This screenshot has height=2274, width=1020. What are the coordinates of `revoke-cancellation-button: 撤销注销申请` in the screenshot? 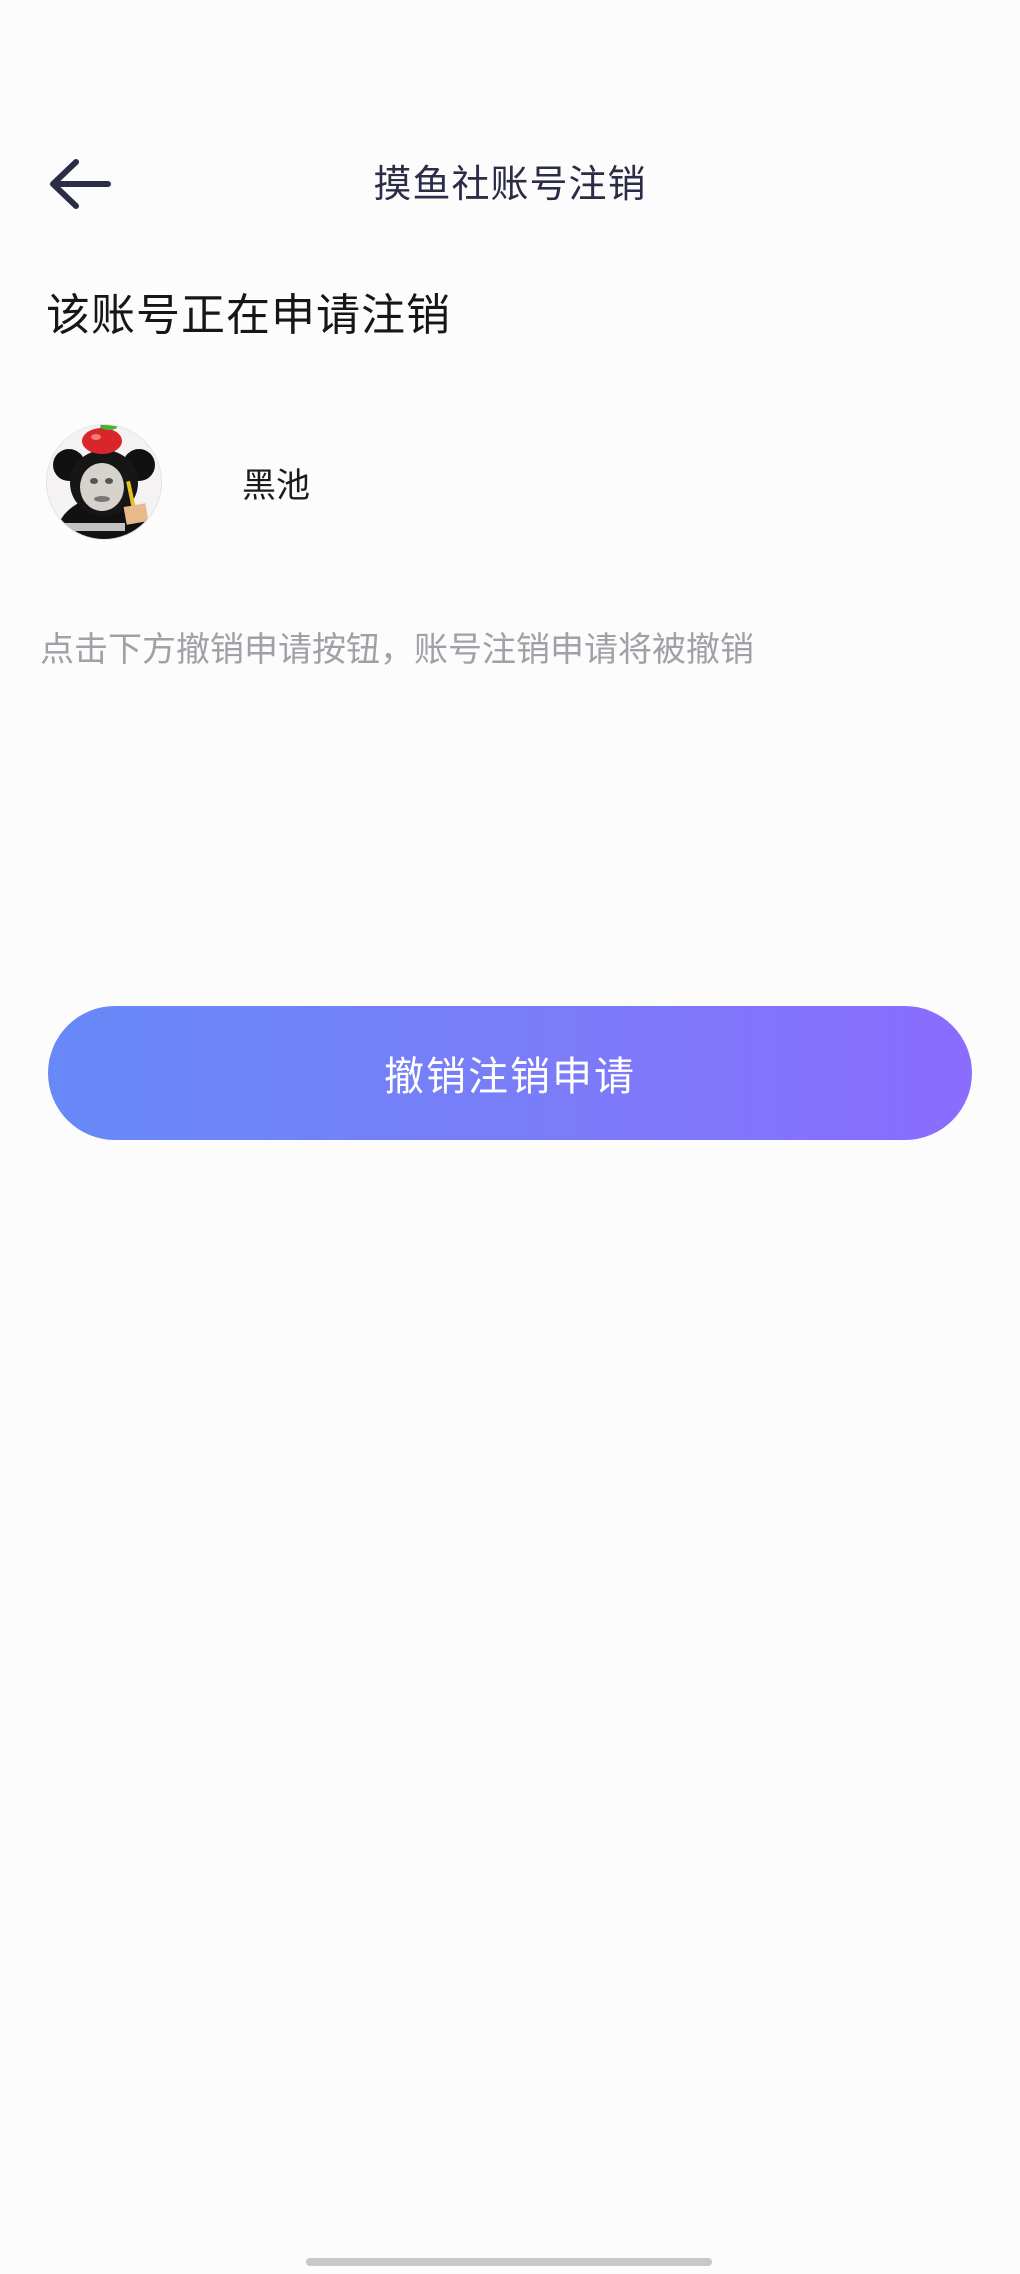 It's located at (510, 1073).